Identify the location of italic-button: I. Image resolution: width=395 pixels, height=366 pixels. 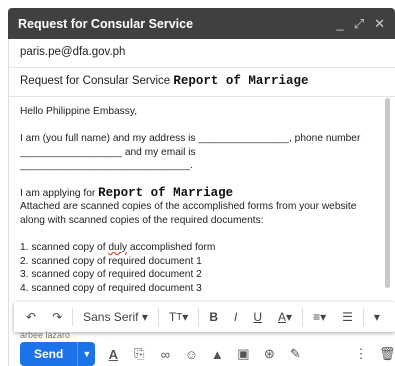
(235, 317).